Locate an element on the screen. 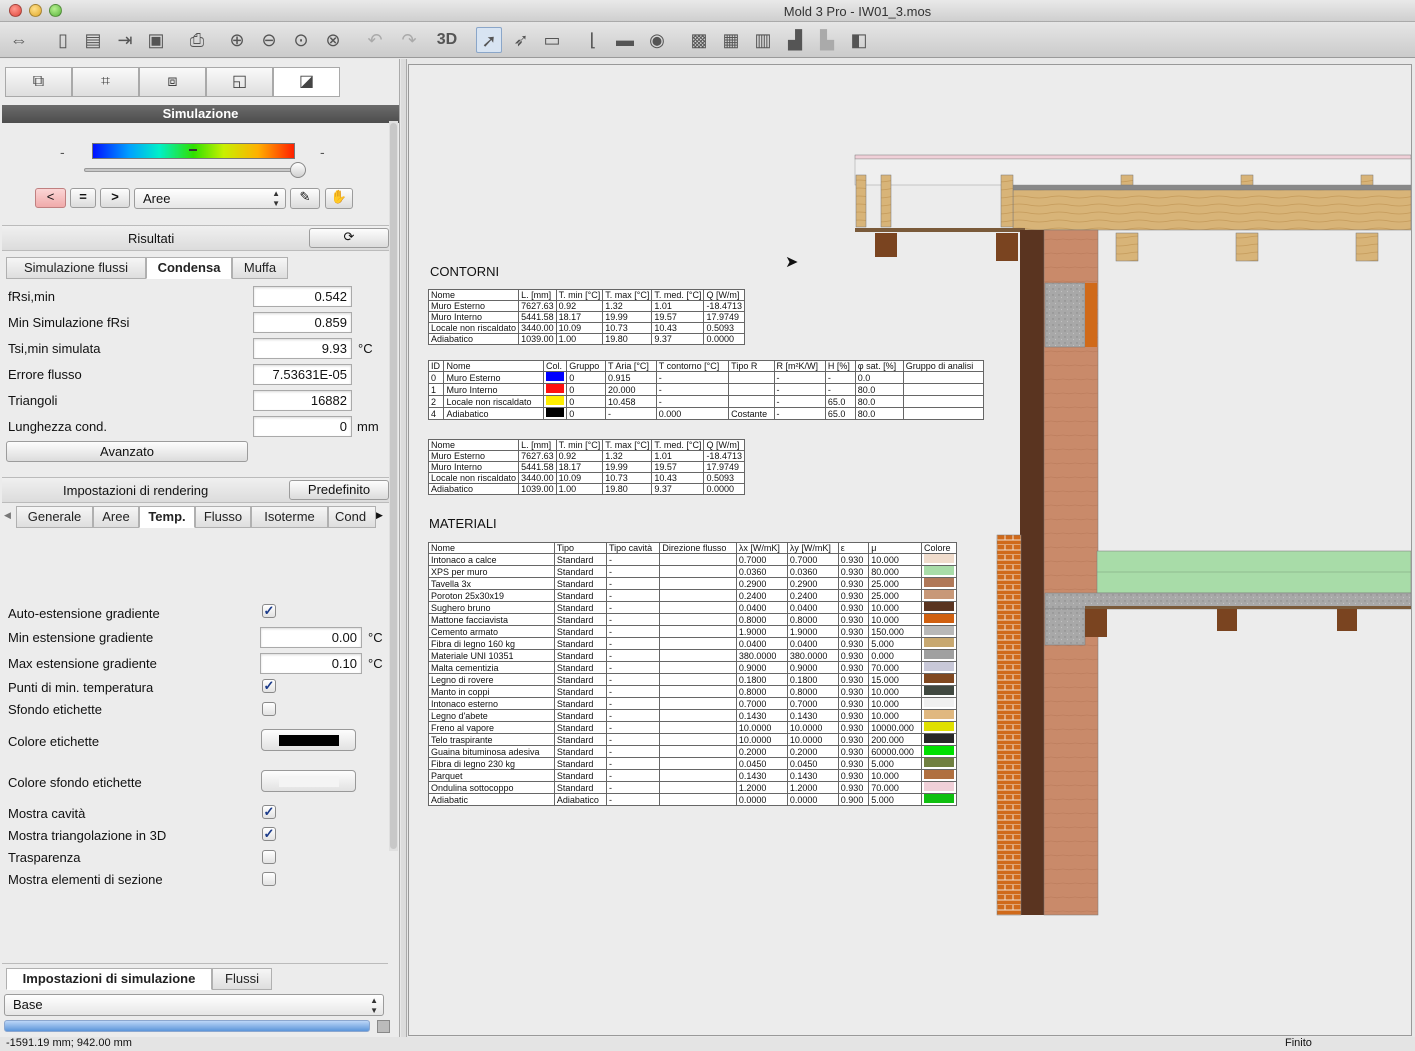  roof-board is located at coordinates (940, 230).